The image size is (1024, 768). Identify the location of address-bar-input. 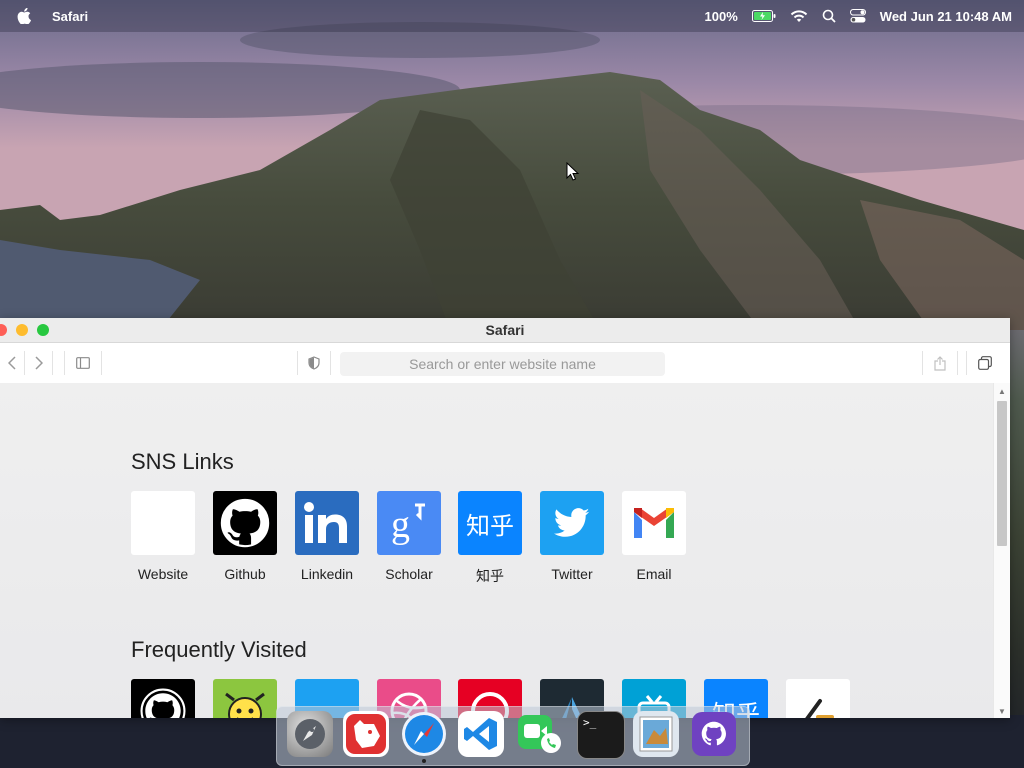
(502, 364).